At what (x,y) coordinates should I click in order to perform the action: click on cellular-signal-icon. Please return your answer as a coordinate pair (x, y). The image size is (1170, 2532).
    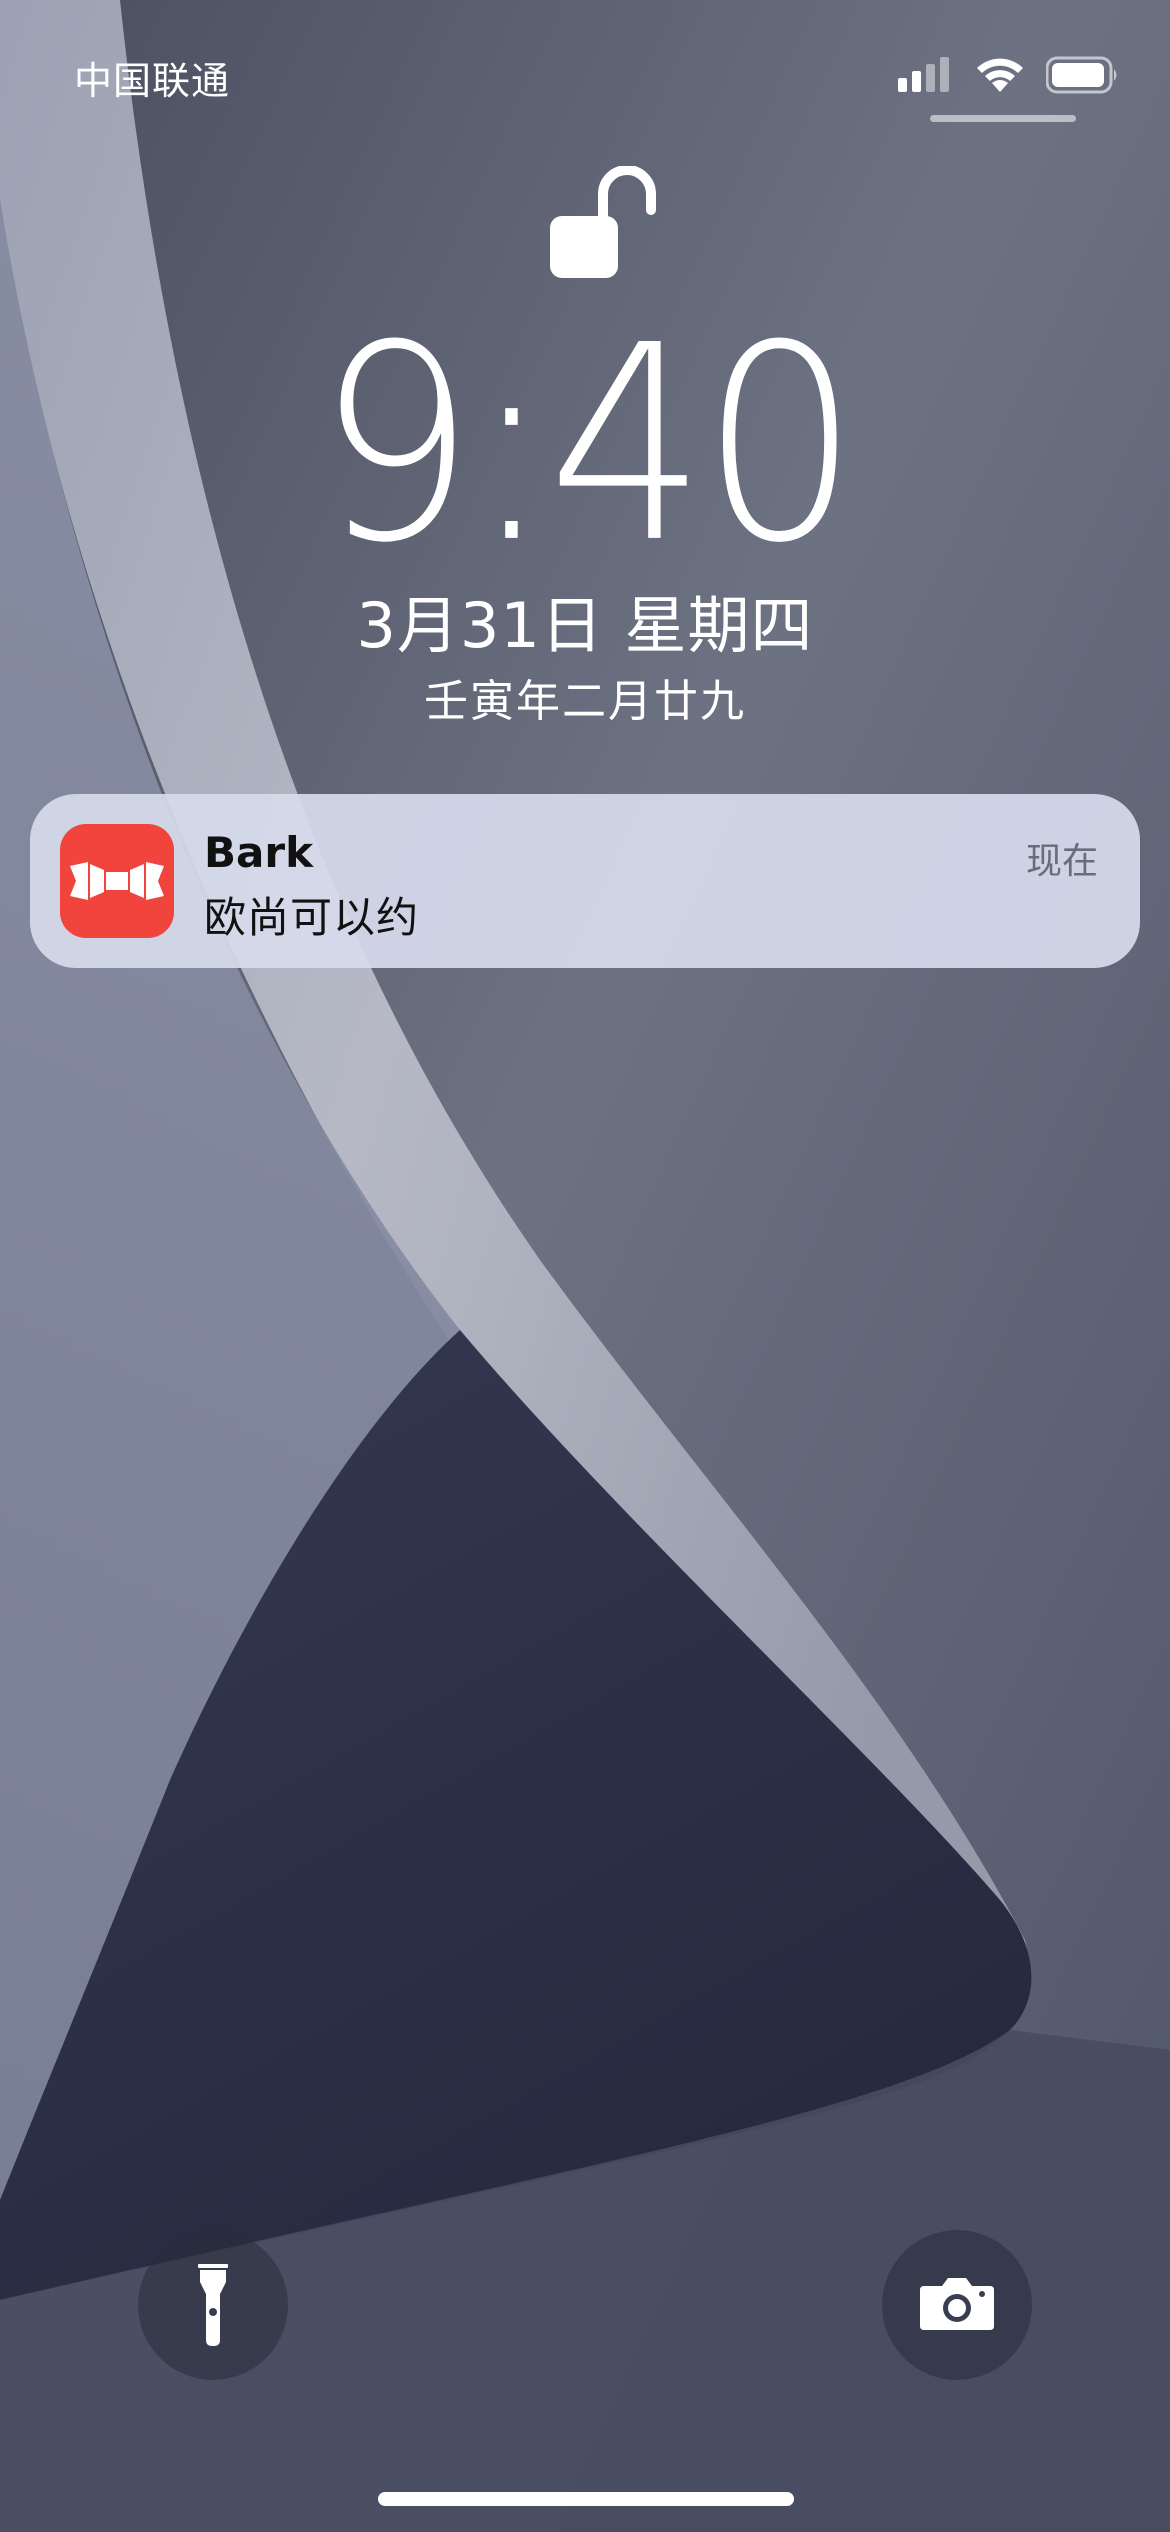
    Looking at the image, I should click on (923, 74).